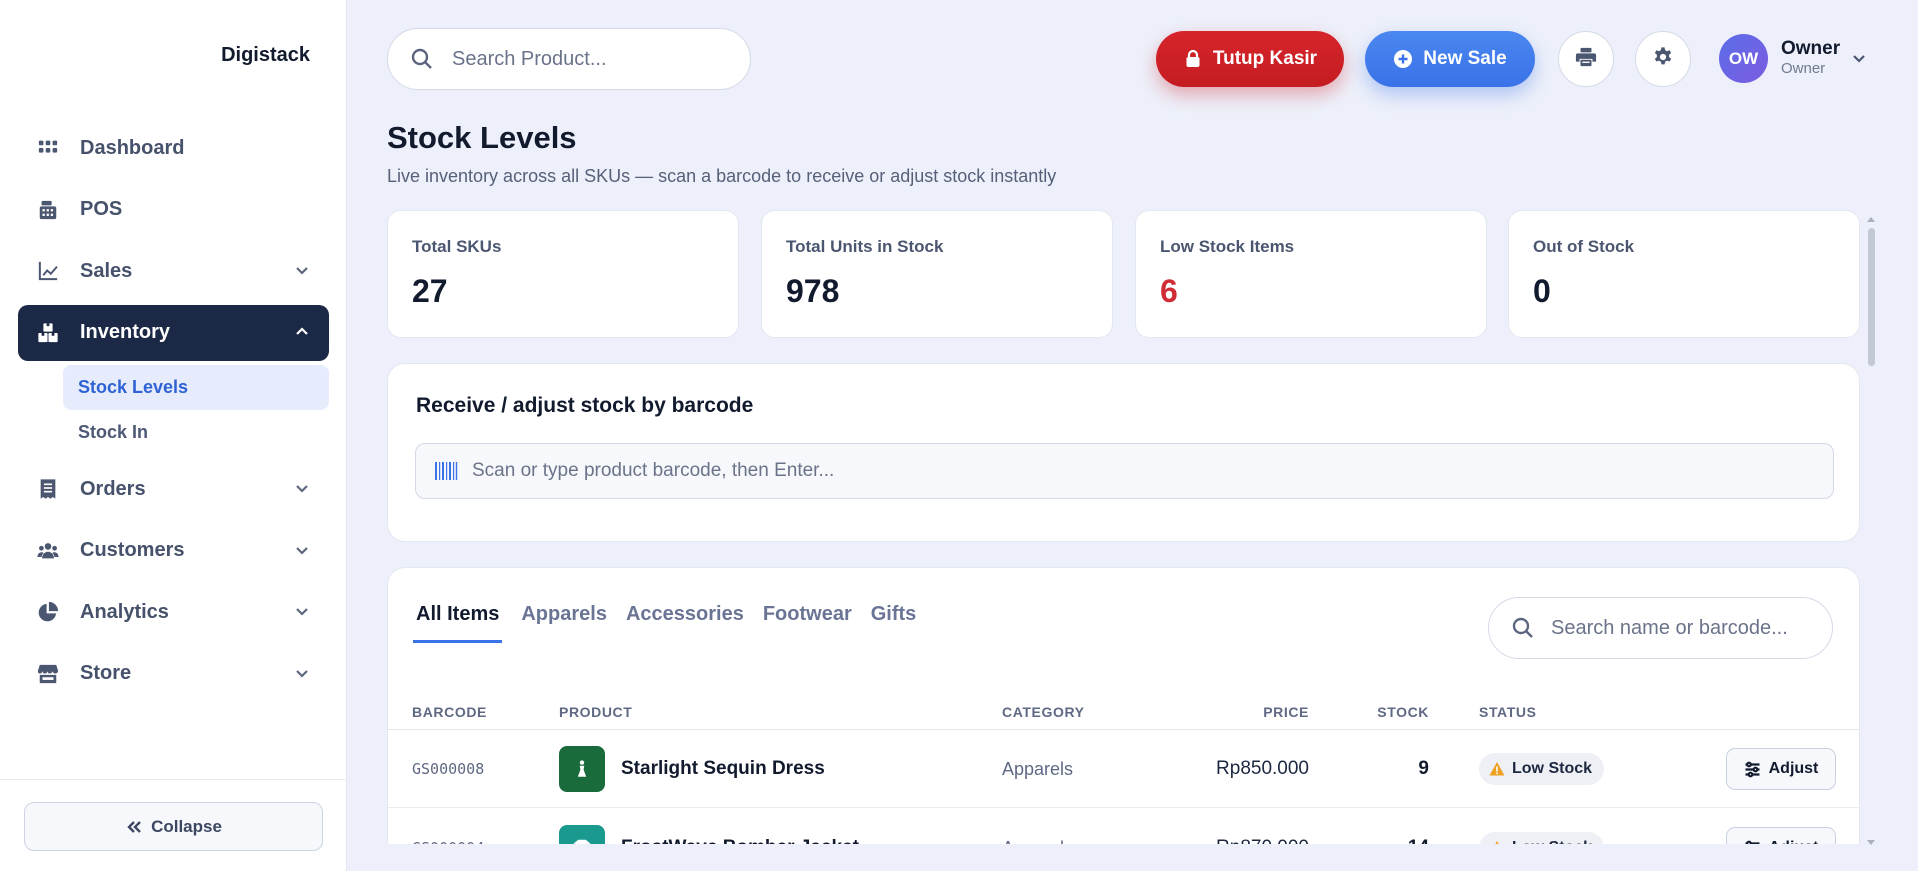 The image size is (1918, 871). Describe the element at coordinates (685, 623) in the screenshot. I see `tab-accessories: Accessories` at that location.